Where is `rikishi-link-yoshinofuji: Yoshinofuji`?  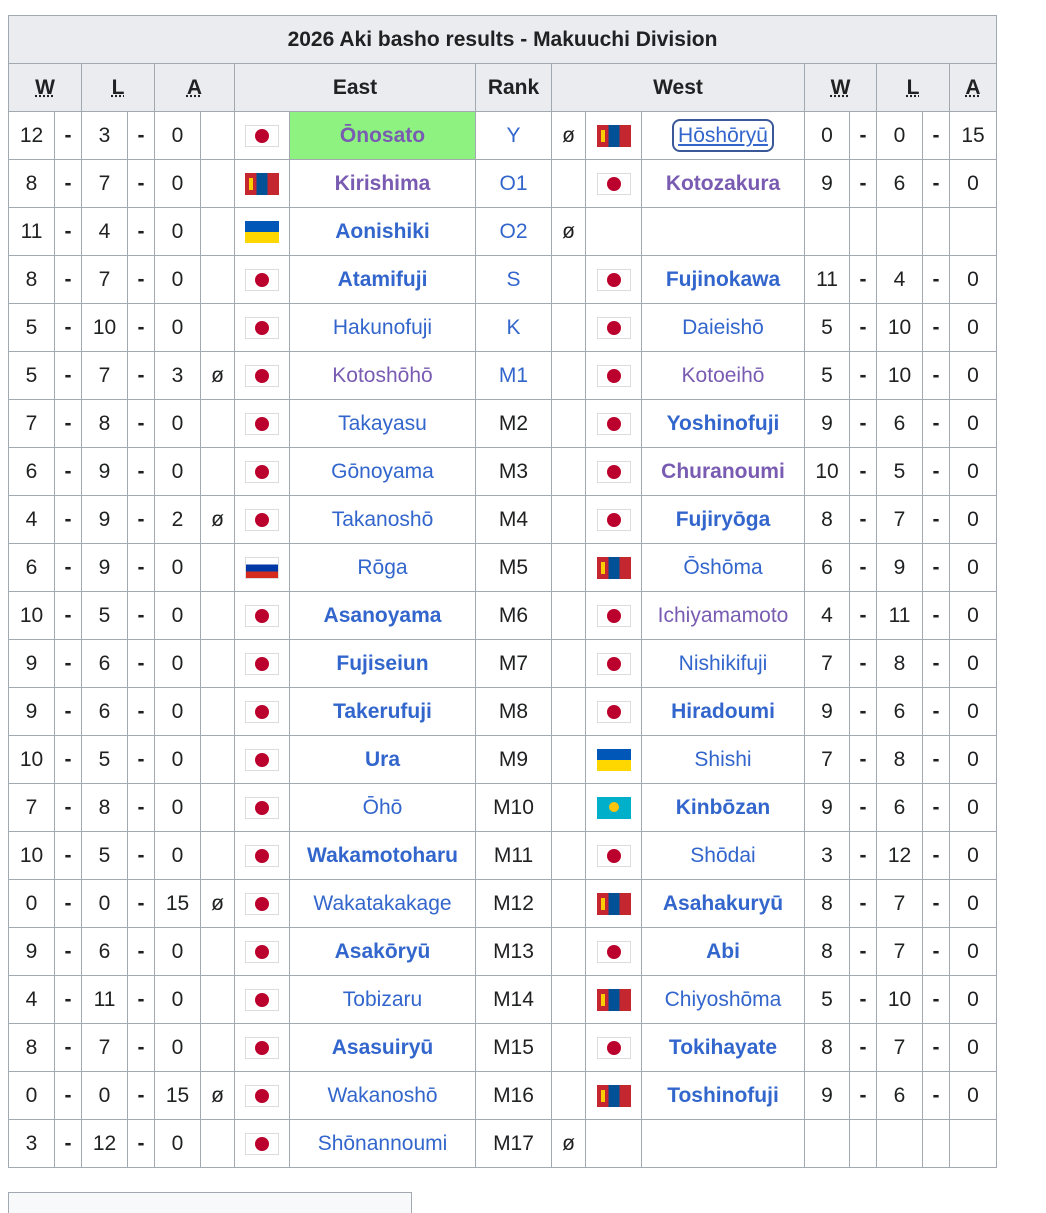 rikishi-link-yoshinofuji: Yoshinofuji is located at coordinates (723, 423).